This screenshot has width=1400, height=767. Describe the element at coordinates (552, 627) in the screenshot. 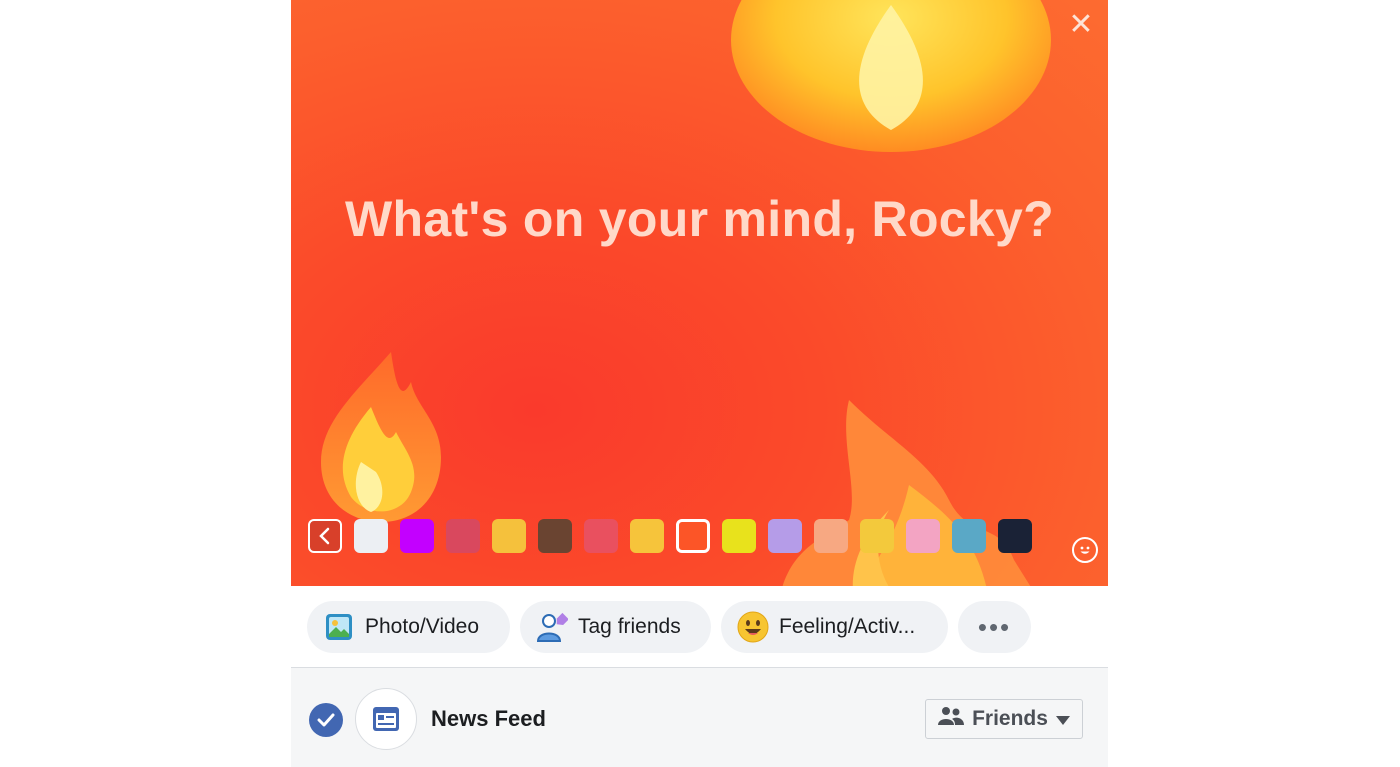

I see `tag-friends-icon` at that location.